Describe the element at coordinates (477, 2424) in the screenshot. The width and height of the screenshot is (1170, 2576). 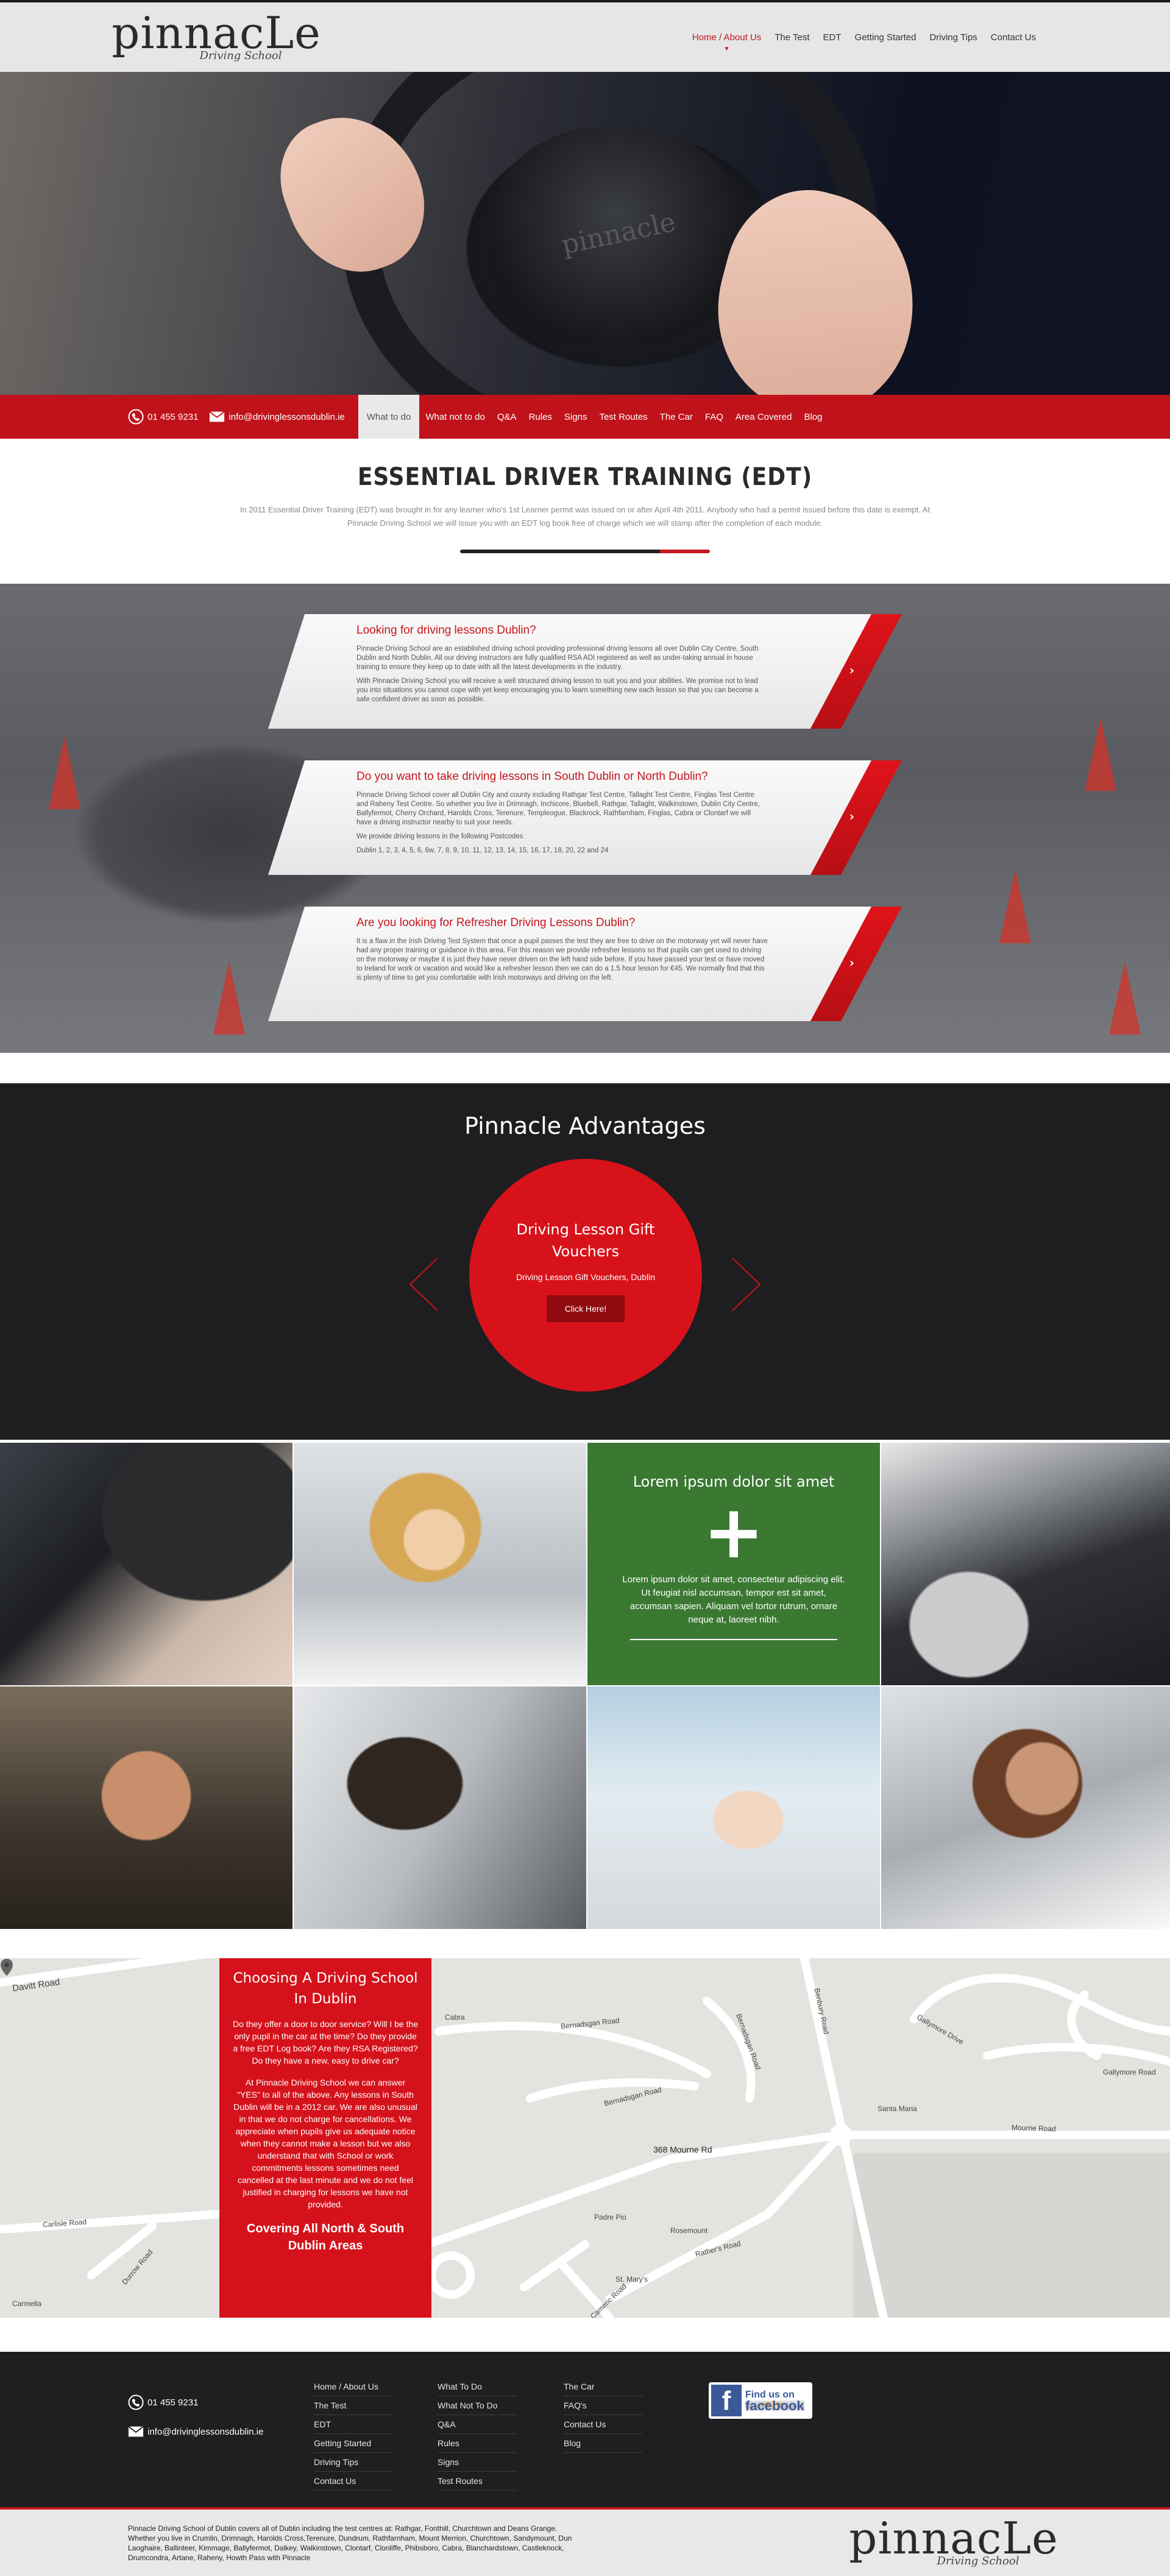
I see `footer-link: Q&A` at that location.